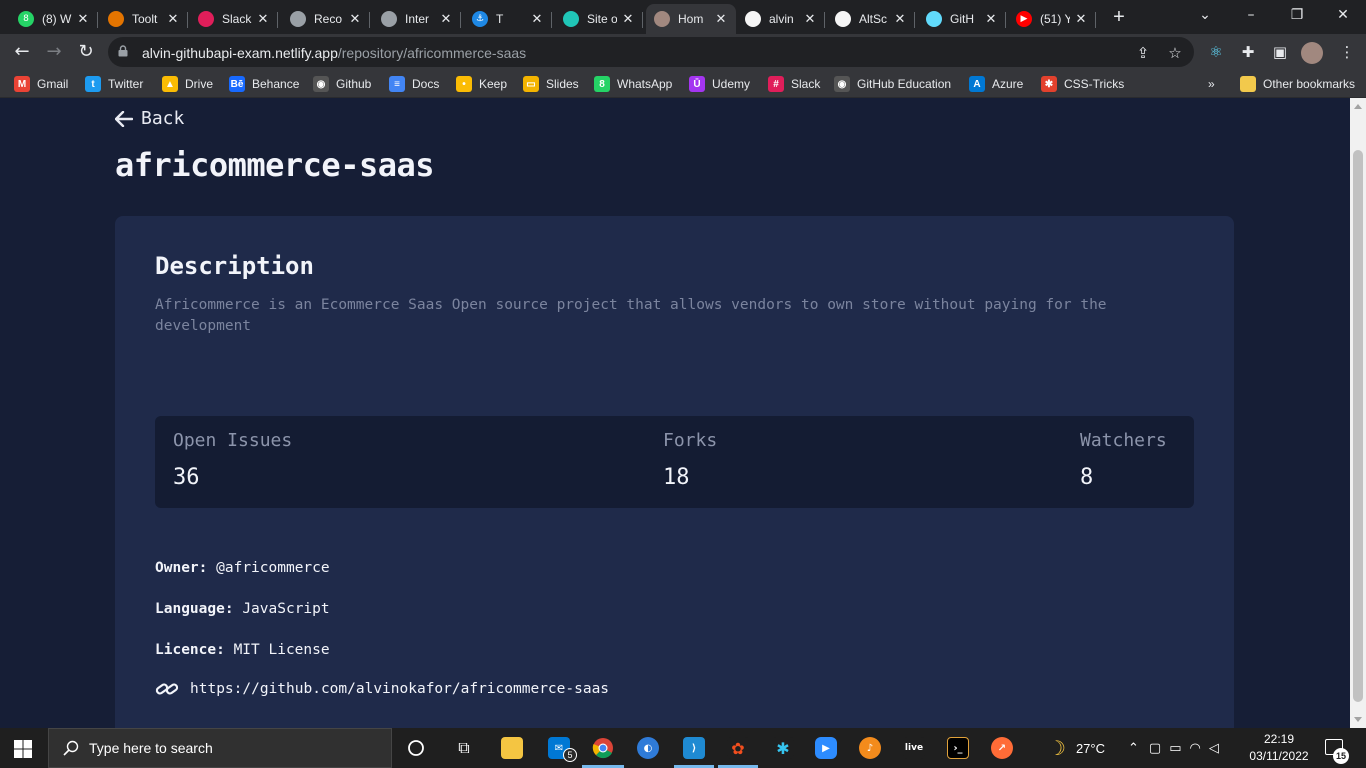 This screenshot has height=768, width=1366. What do you see at coordinates (1052, 19) in the screenshot?
I see `tab-12: ▶ (51) Y ✕` at bounding box center [1052, 19].